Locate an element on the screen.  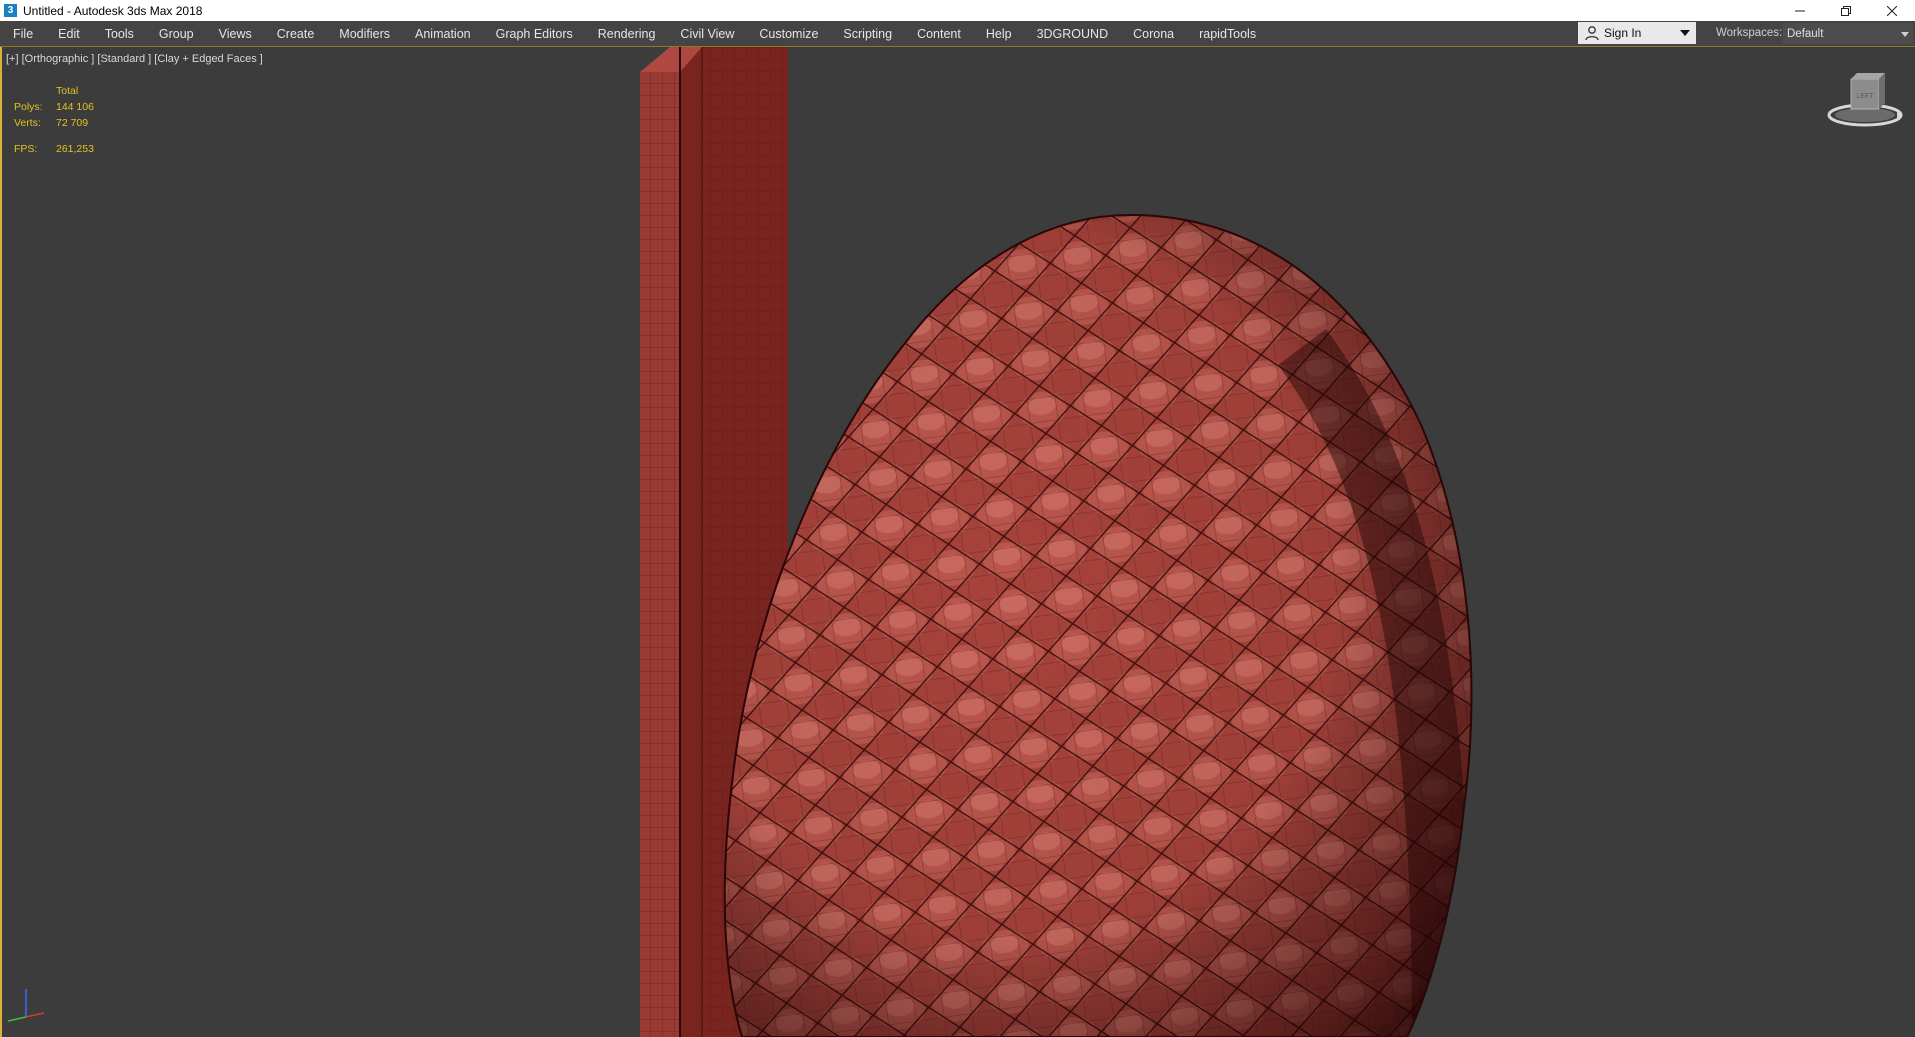
window-controls is located at coordinates (1846, 10).